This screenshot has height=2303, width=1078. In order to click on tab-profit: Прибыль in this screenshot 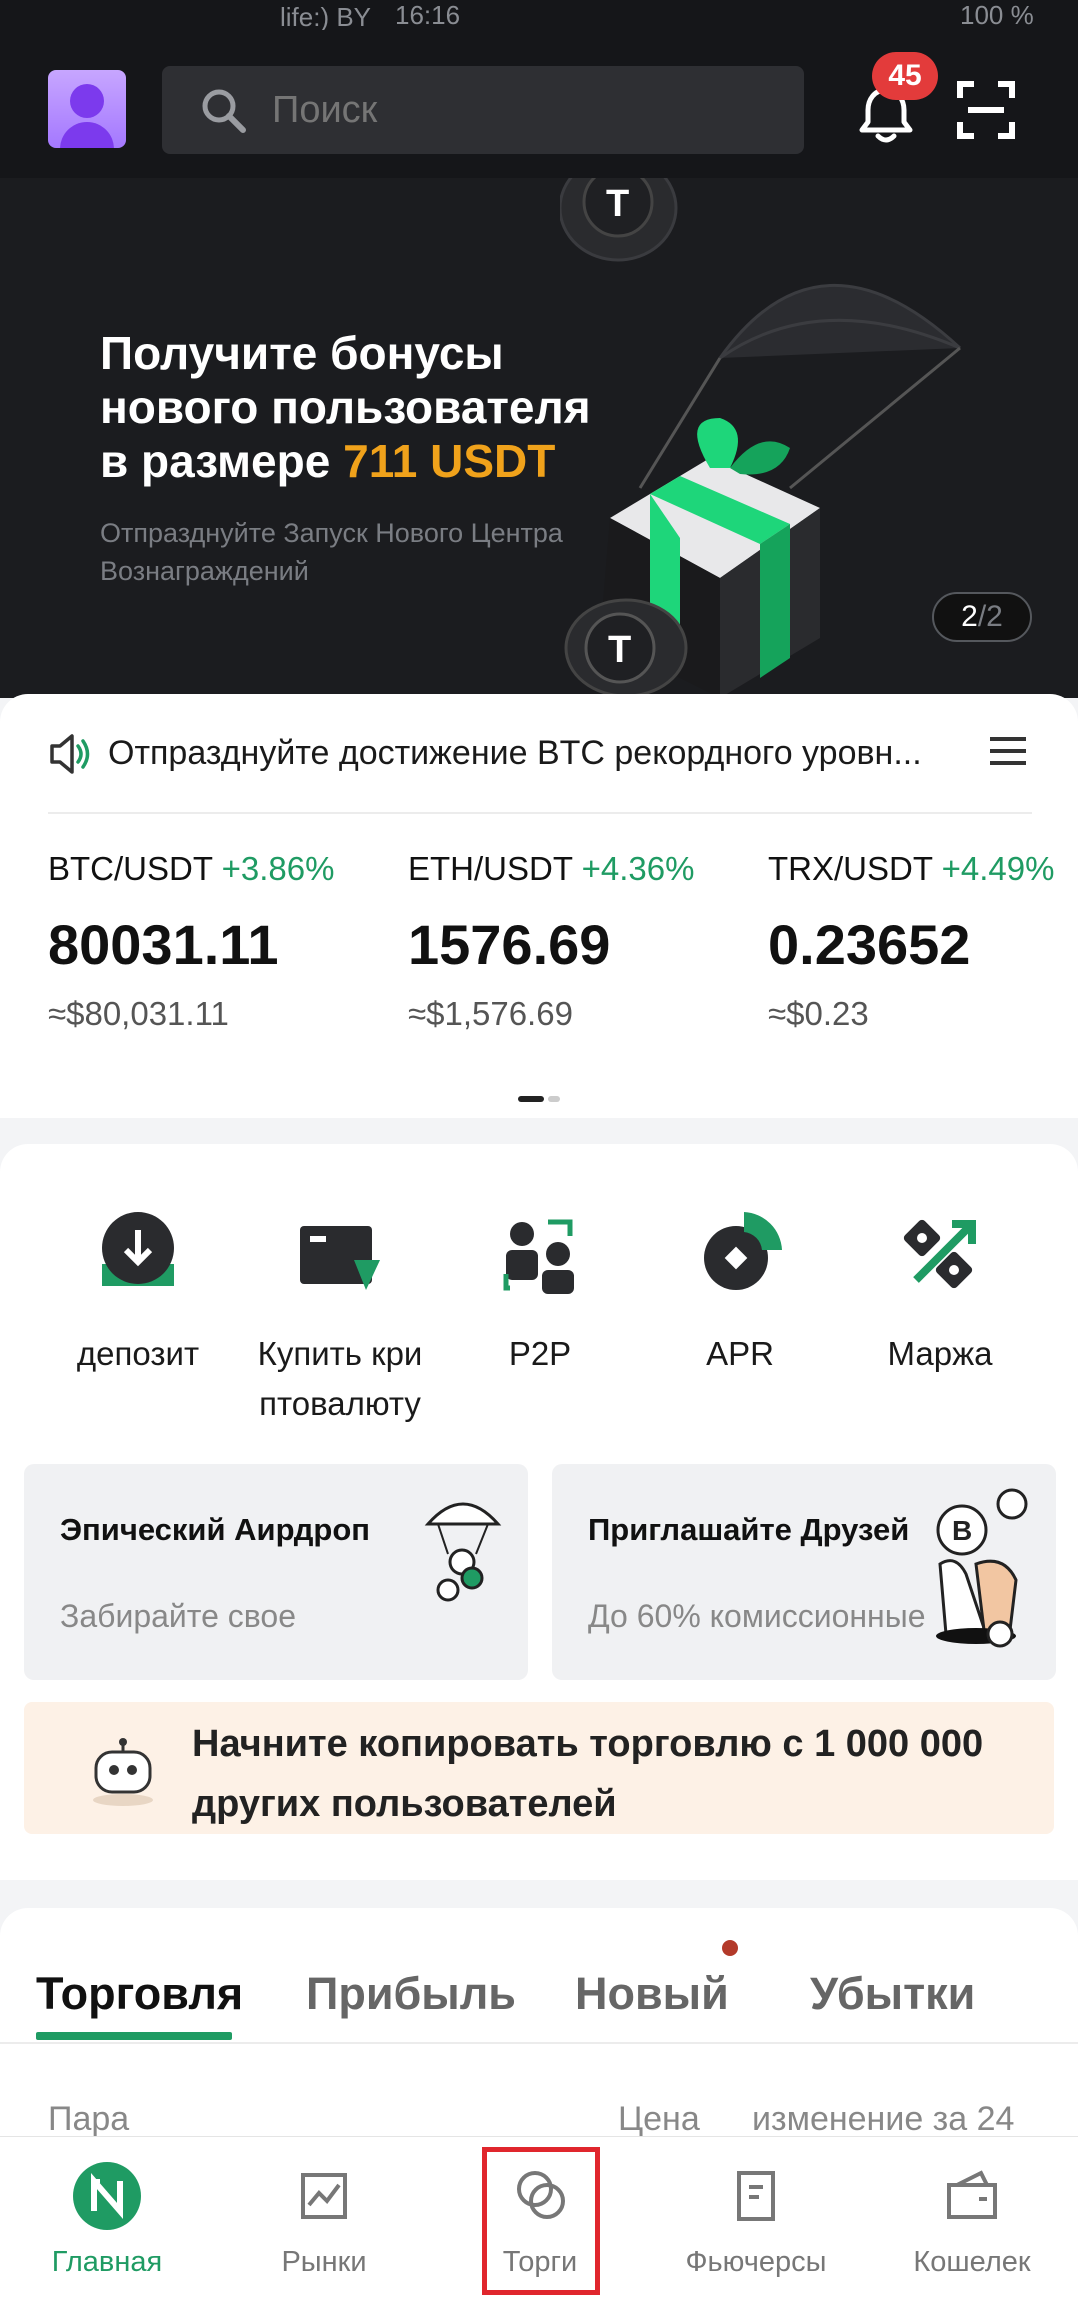, I will do `click(411, 1994)`.